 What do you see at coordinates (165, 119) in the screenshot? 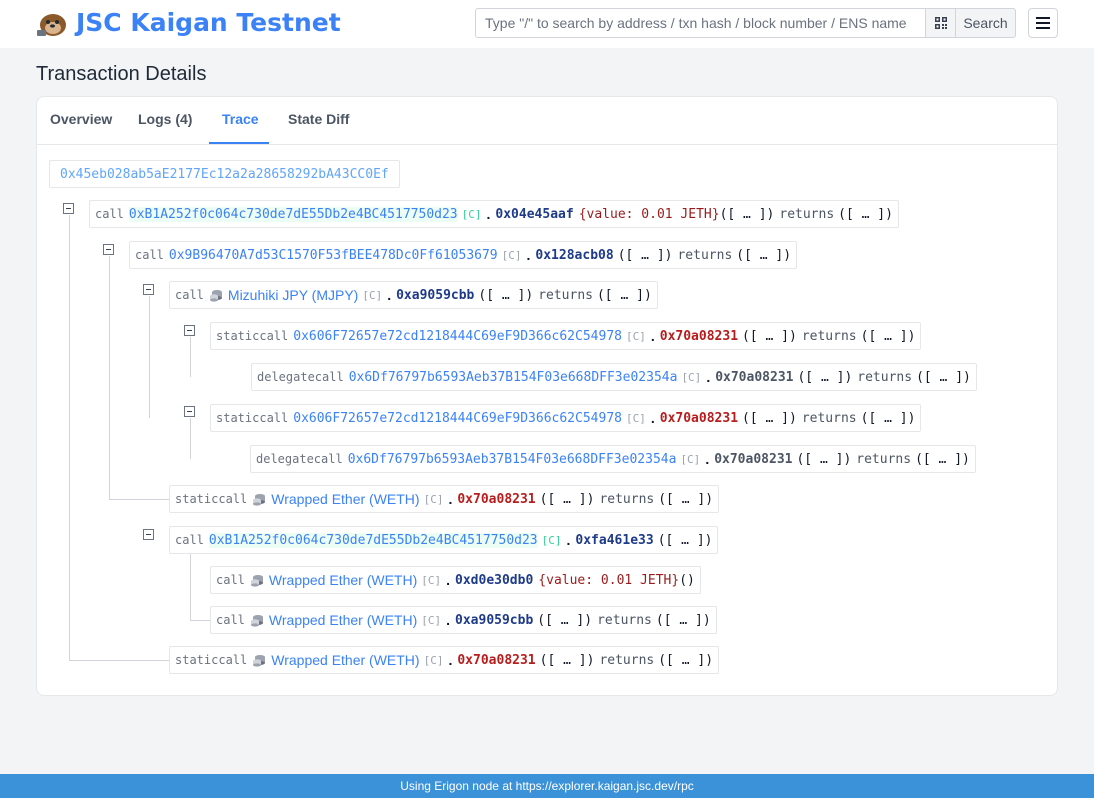
I see `tab-logs: Logs (4)` at bounding box center [165, 119].